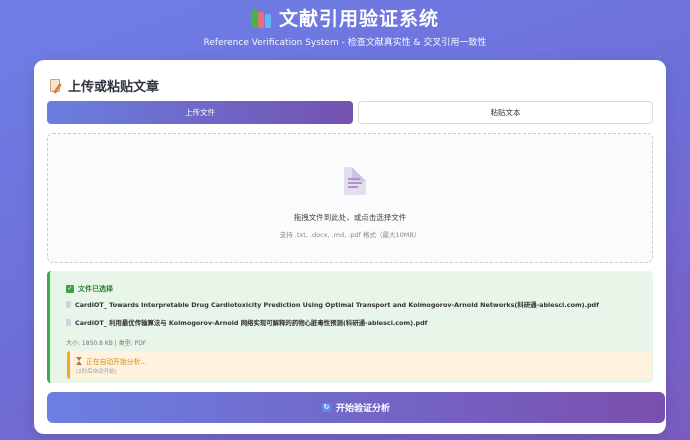  What do you see at coordinates (70, 289) in the screenshot?
I see `checkmark-icon: ✓` at bounding box center [70, 289].